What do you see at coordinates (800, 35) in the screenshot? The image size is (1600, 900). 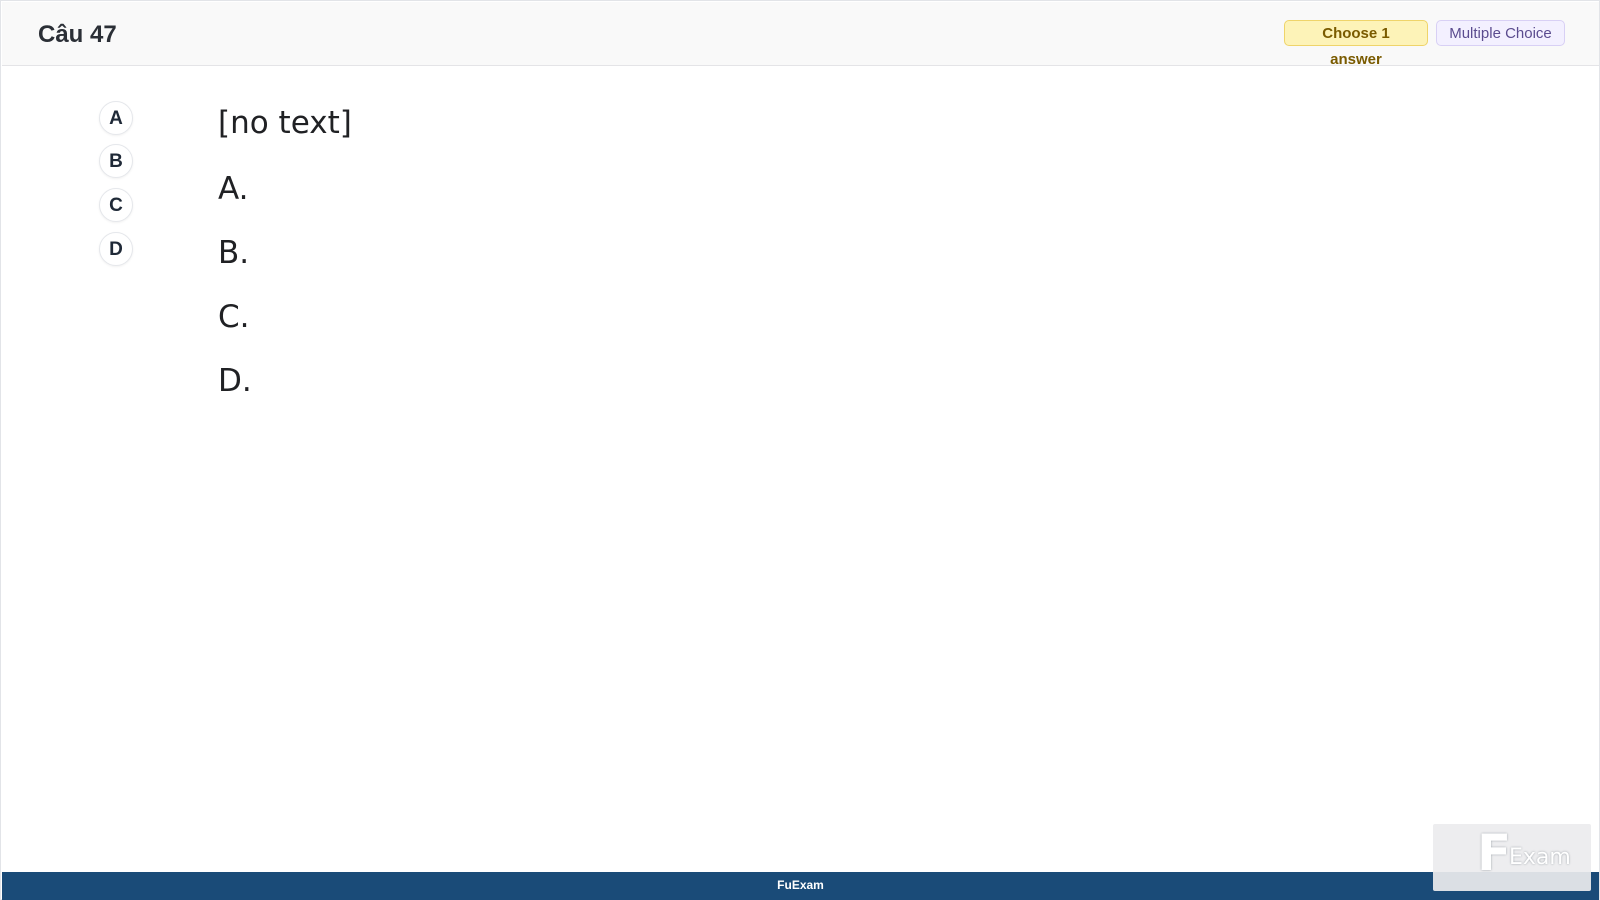 I see `question-header: Câu 47 Choose 1 answer Multiple Choice` at bounding box center [800, 35].